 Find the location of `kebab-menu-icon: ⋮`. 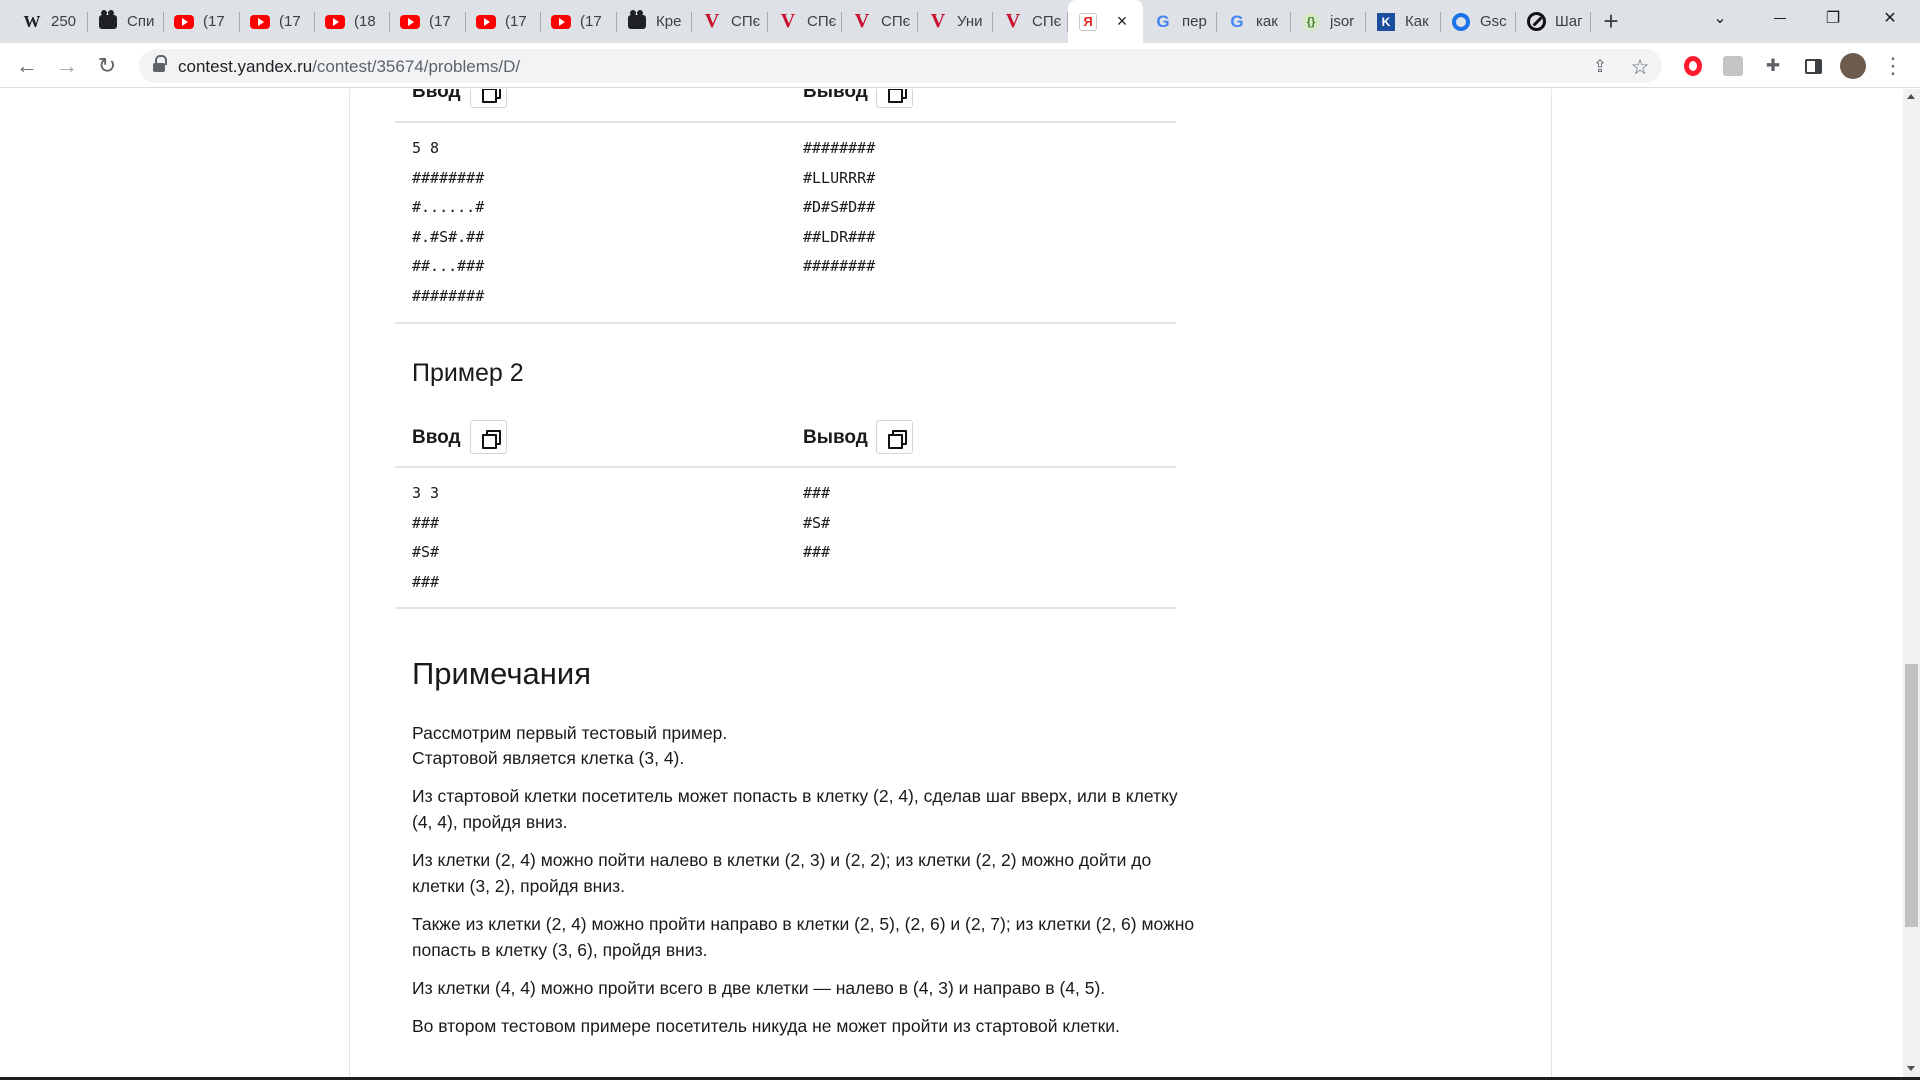

kebab-menu-icon: ⋮ is located at coordinates (1893, 65).